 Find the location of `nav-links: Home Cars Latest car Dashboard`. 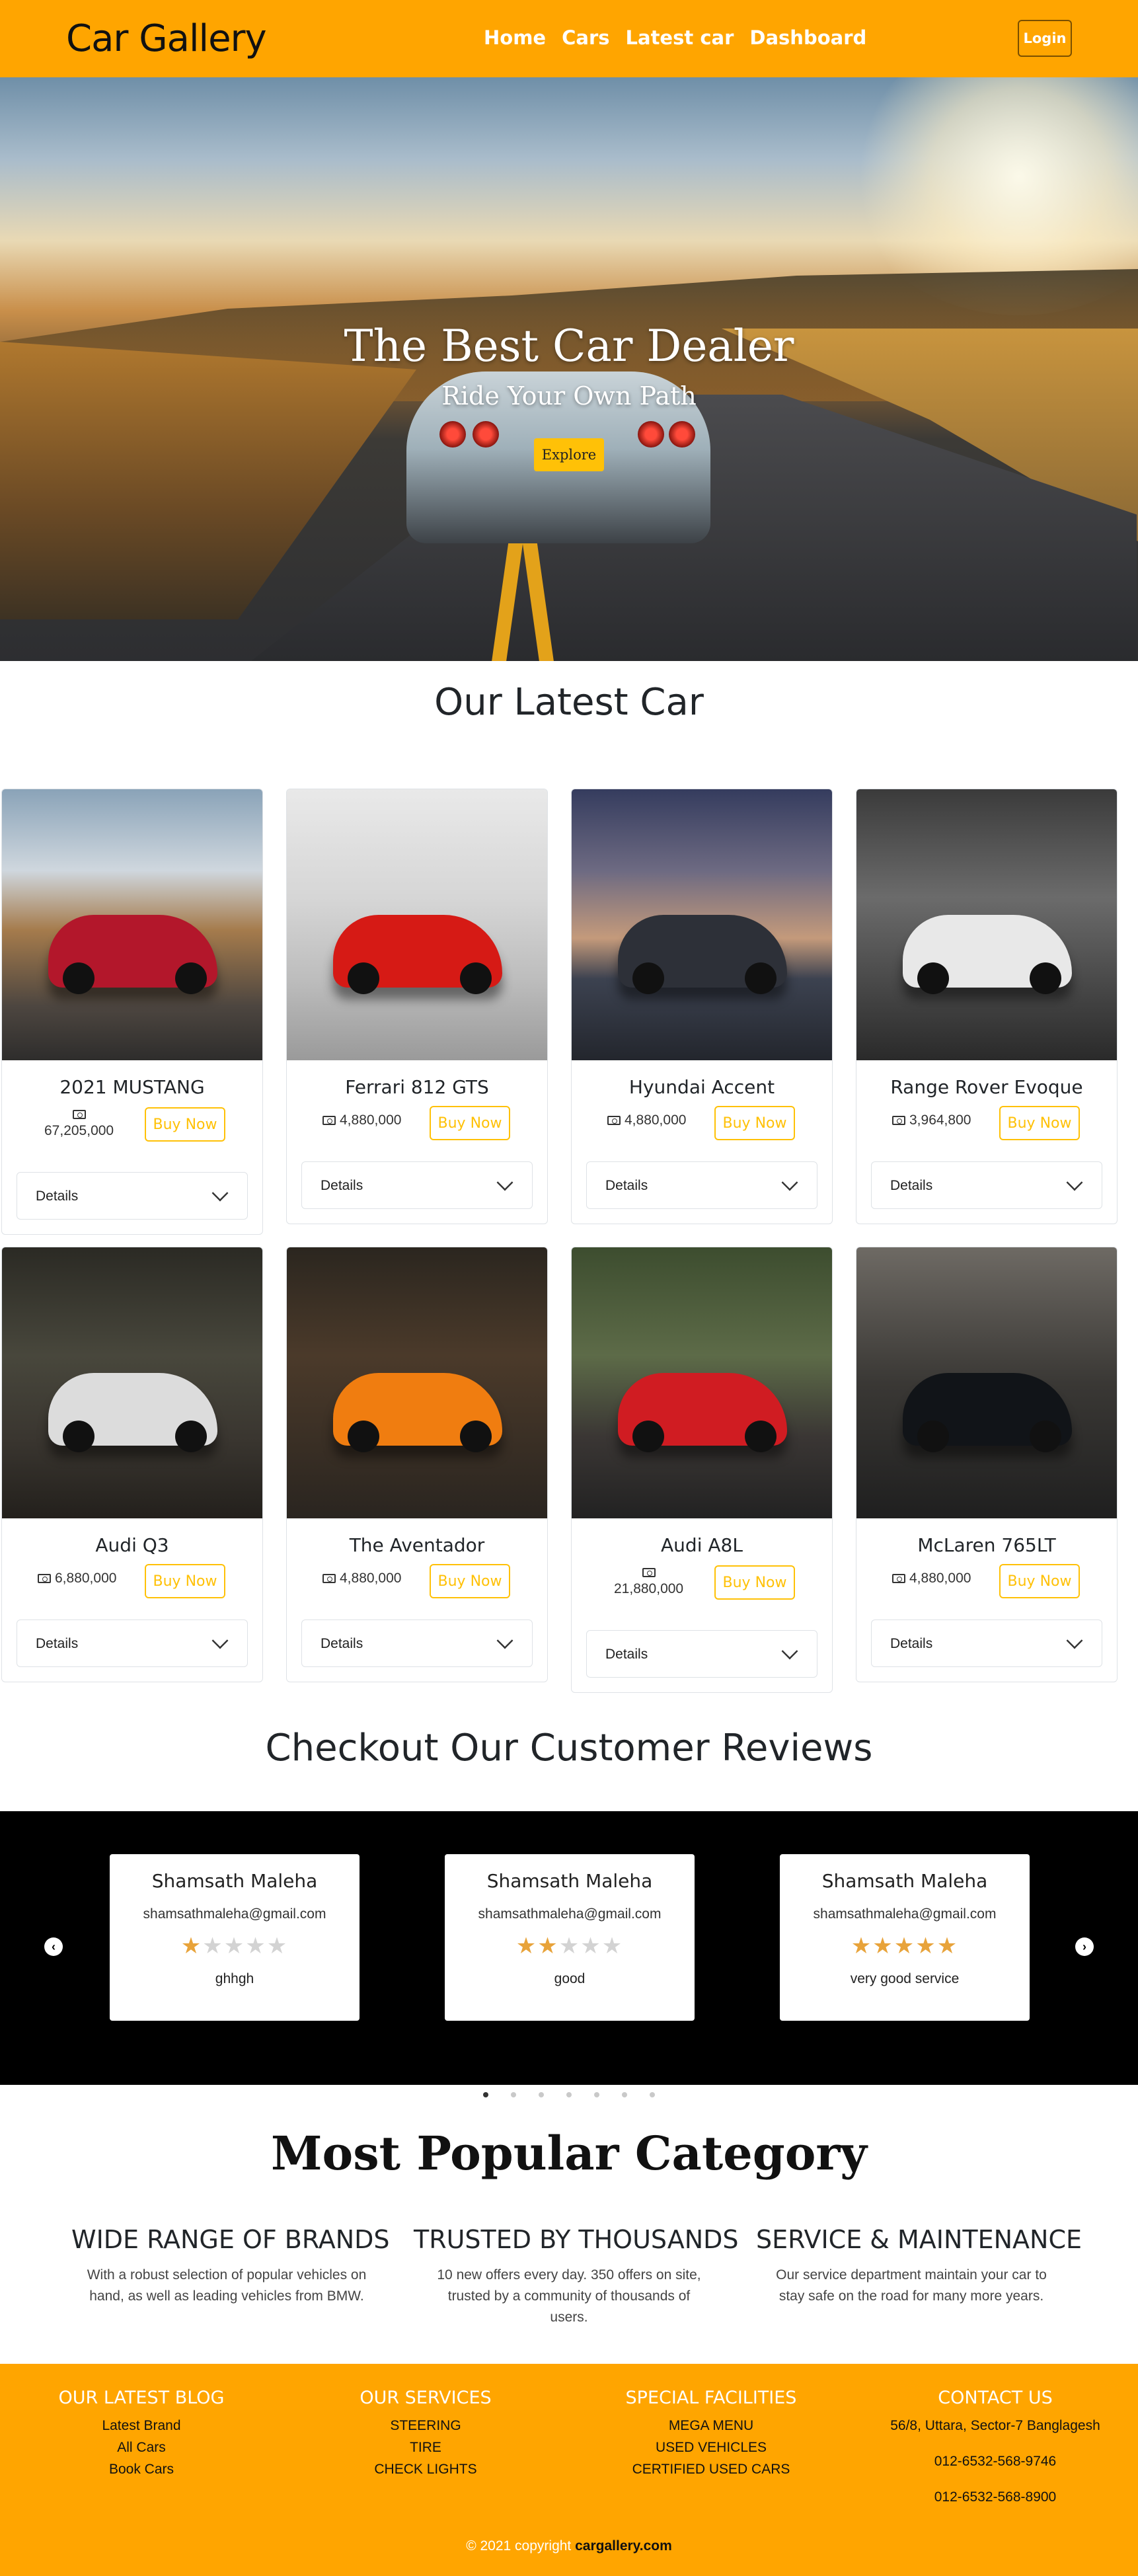

nav-links: Home Cars Latest car Dashboard is located at coordinates (683, 37).